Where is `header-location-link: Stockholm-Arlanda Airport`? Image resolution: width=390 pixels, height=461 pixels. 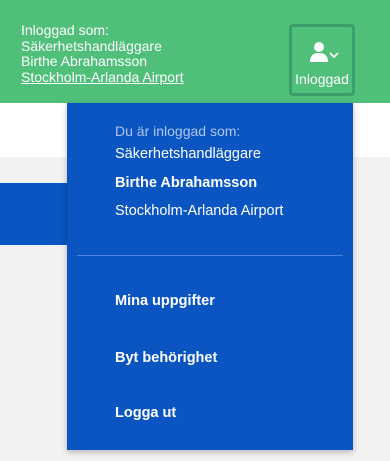 header-location-link: Stockholm-Arlanda Airport is located at coordinates (102, 77).